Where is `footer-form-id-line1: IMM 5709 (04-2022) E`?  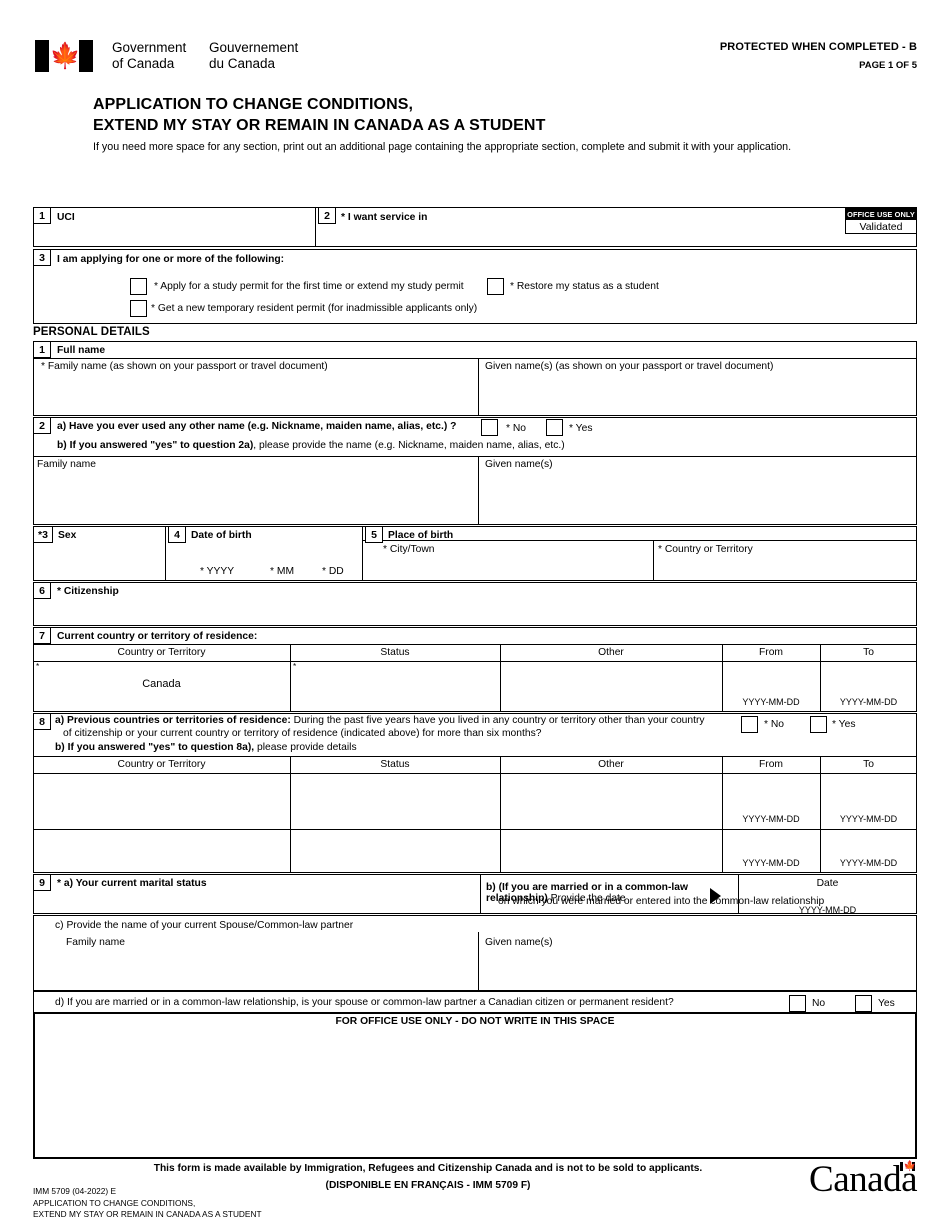
footer-form-id-line1: IMM 5709 (04-2022) E is located at coordinates (75, 1191).